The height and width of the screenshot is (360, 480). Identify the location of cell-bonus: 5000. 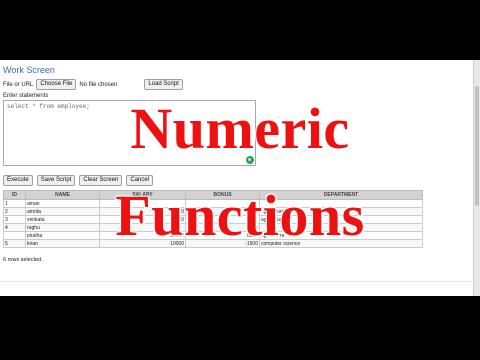
(222, 235).